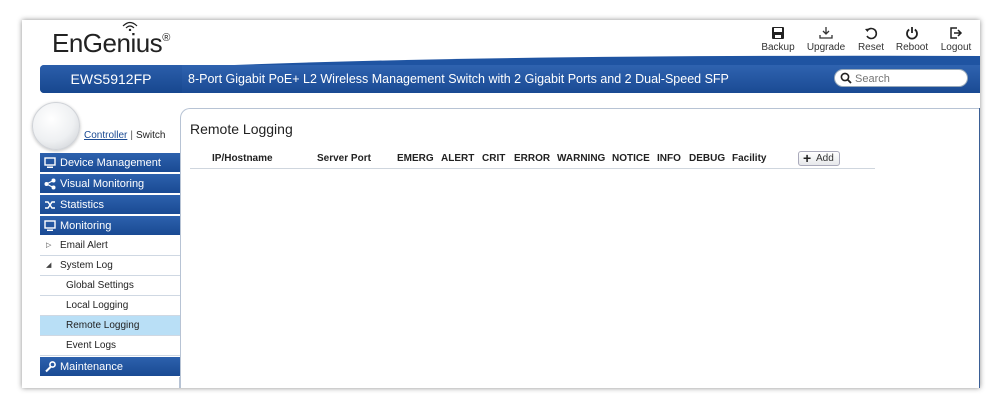 The height and width of the screenshot is (408, 1002). I want to click on plus-icon: +, so click(807, 158).